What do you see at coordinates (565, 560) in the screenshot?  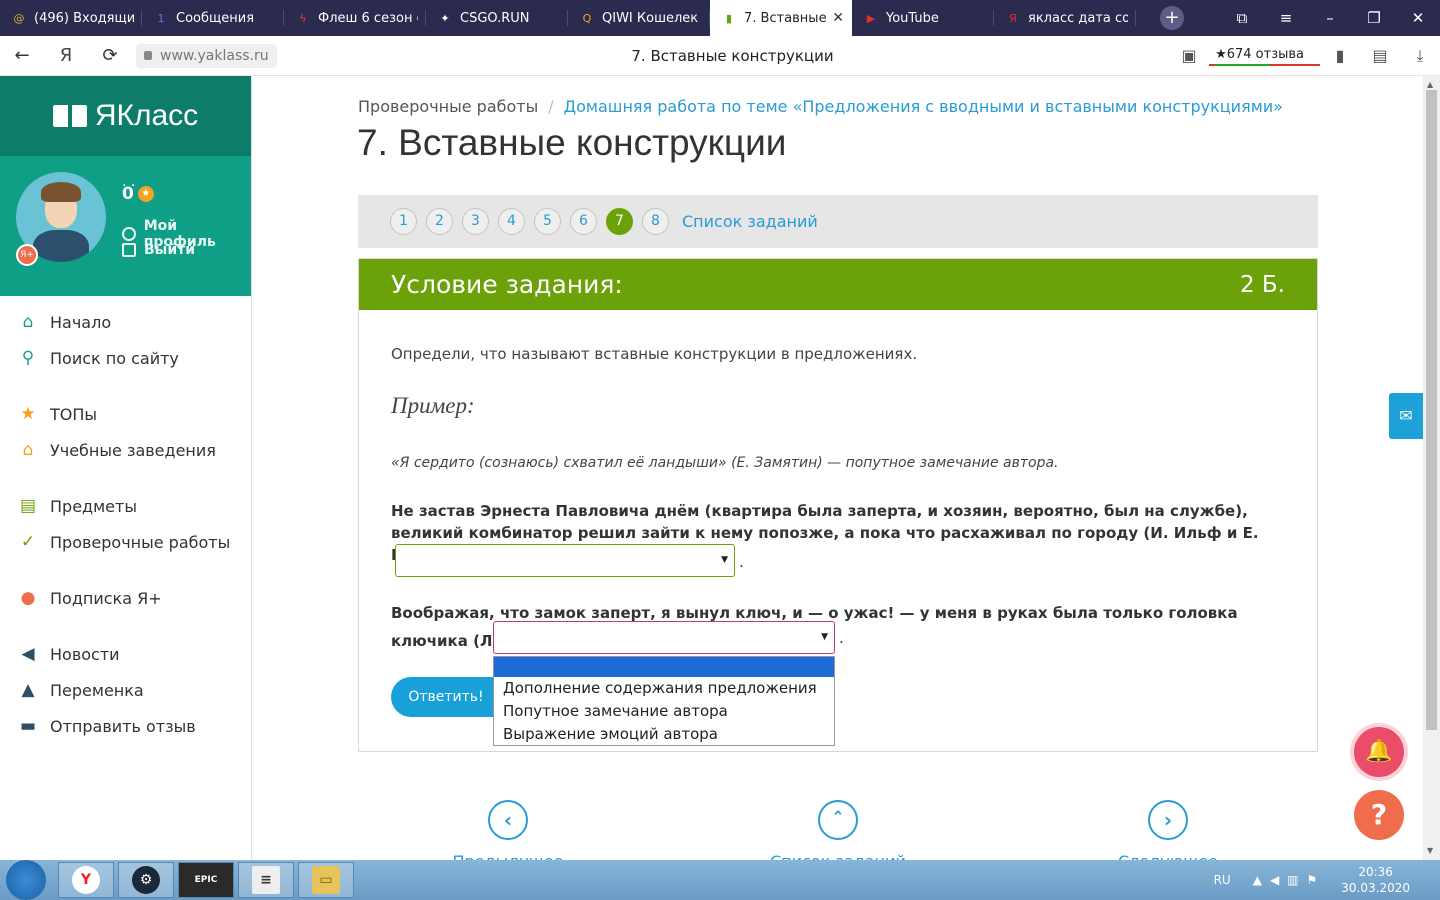 I see `answer-select-1: ▼` at bounding box center [565, 560].